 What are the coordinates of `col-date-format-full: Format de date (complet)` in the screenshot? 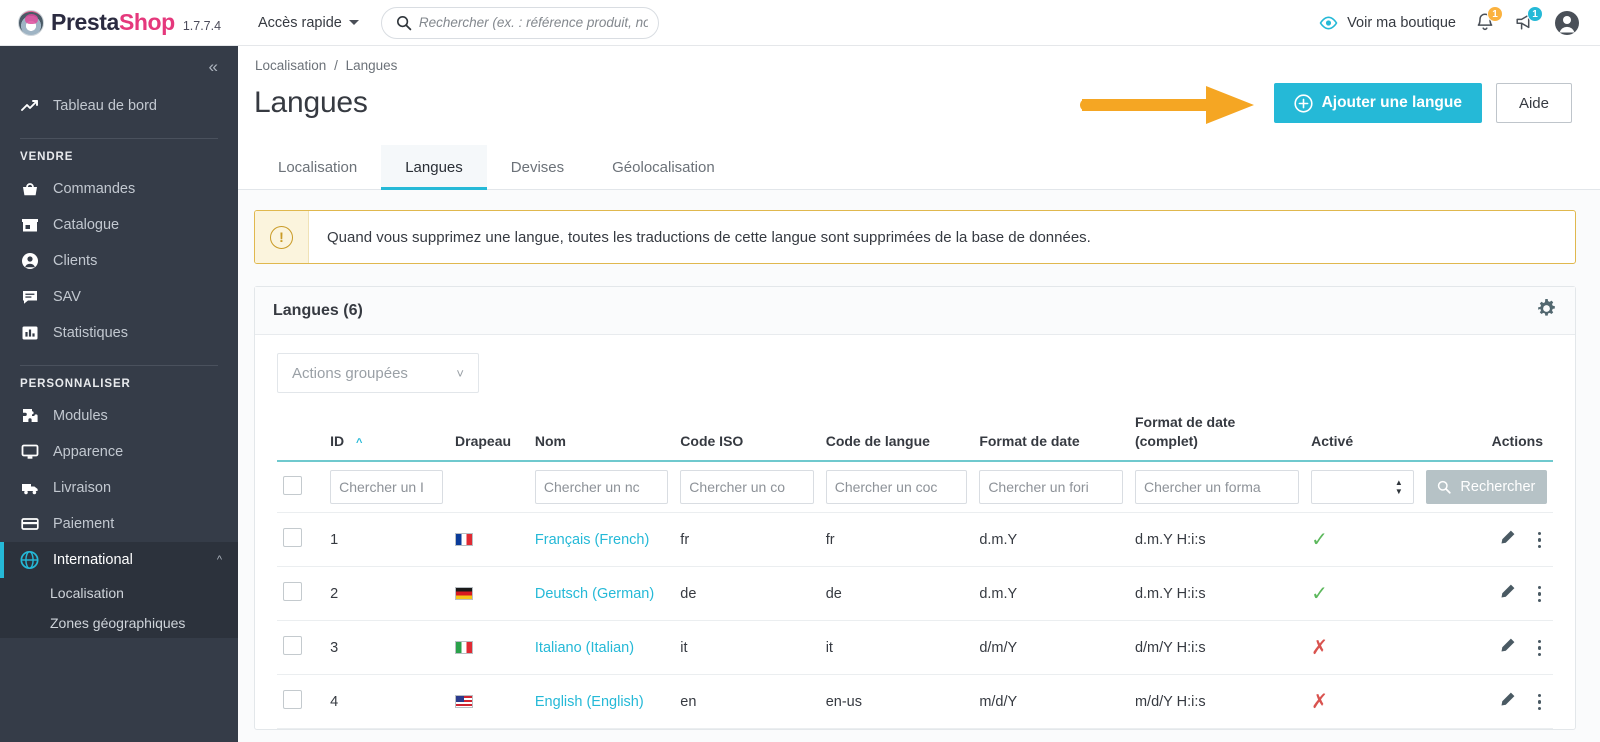 It's located at (1217, 437).